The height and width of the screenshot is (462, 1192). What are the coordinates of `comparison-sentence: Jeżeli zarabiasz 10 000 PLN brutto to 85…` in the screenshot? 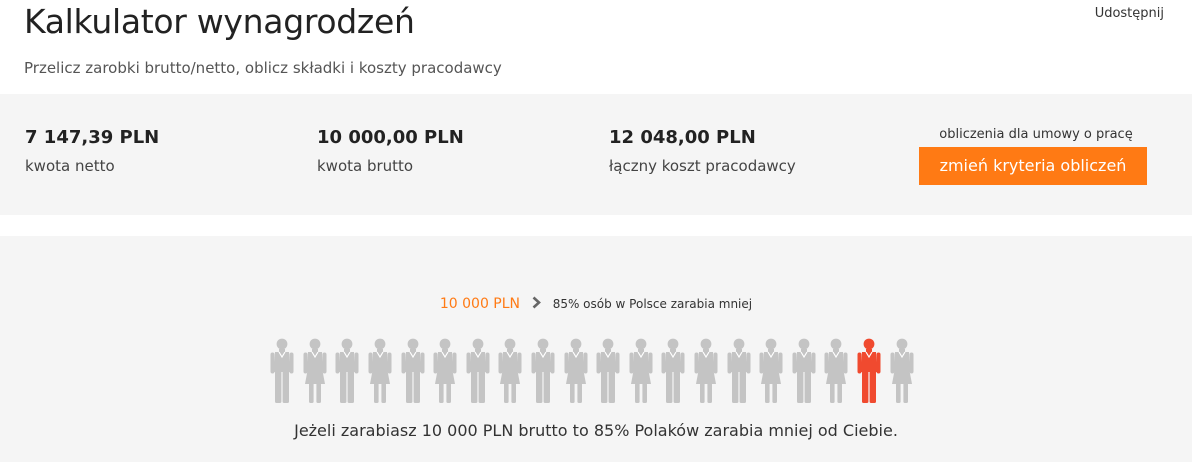 It's located at (596, 430).